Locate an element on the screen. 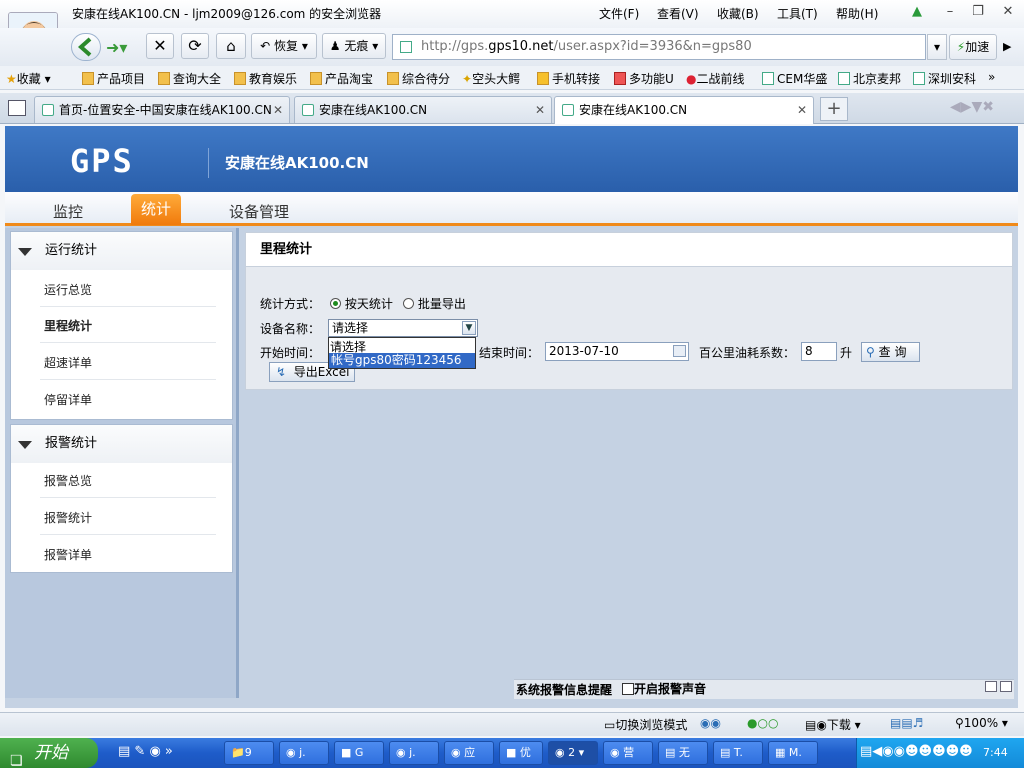 Image resolution: width=1024 pixels, height=768 pixels. folder-icon is located at coordinates (393, 78).